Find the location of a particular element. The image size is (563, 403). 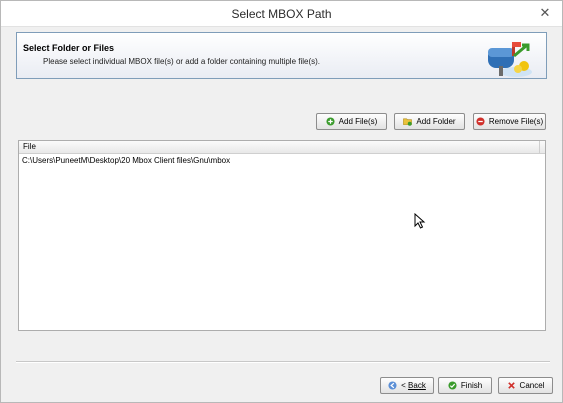

add-folder-label: Add Folder is located at coordinates (436, 121).